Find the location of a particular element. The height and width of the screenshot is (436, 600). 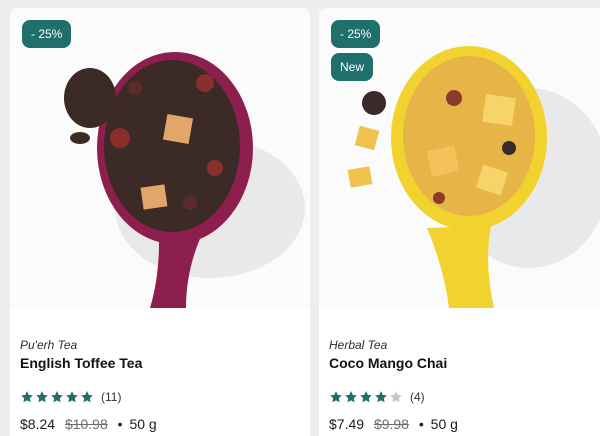

star-rating: (11) is located at coordinates (70, 397).